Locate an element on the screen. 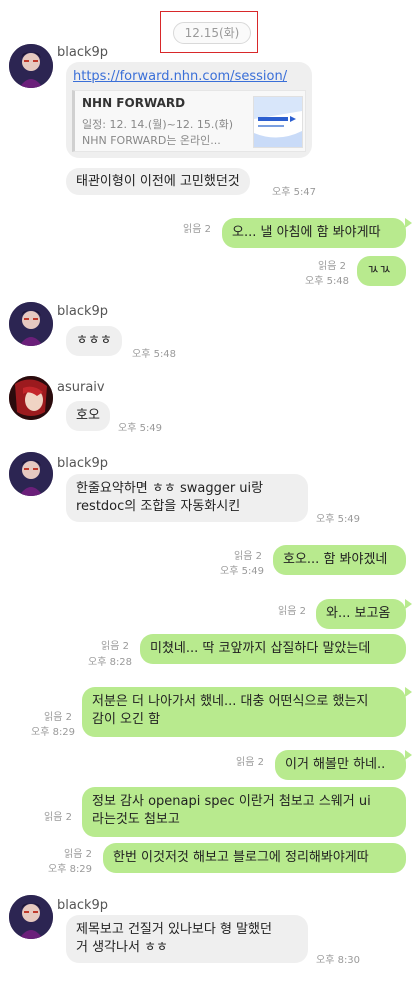  message-line: 감이 오긴 함 is located at coordinates (126, 719).